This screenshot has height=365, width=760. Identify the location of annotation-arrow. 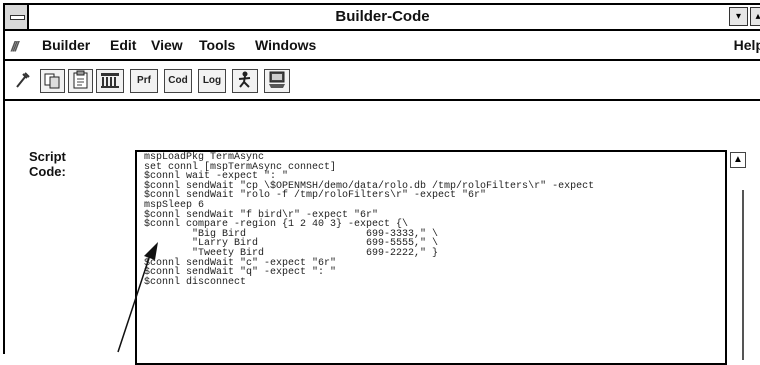
(137, 297).